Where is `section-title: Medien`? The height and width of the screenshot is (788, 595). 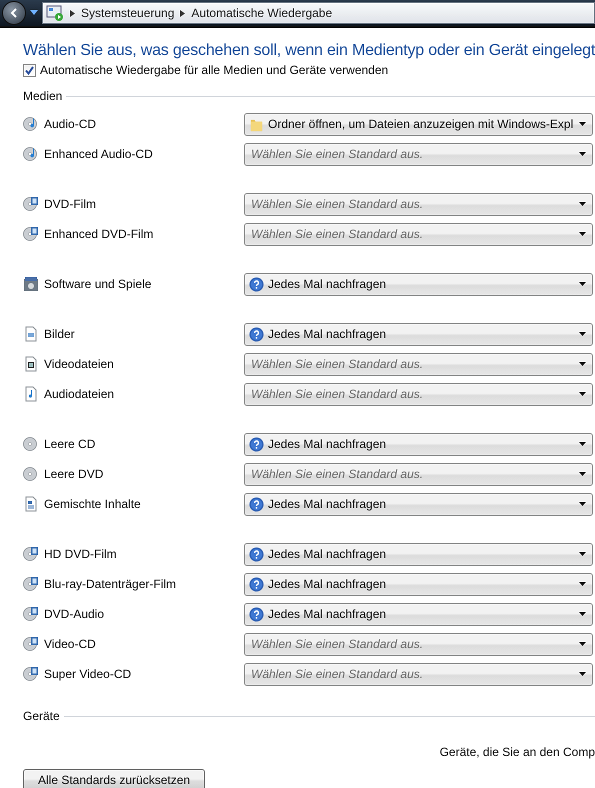
section-title: Medien is located at coordinates (42, 96).